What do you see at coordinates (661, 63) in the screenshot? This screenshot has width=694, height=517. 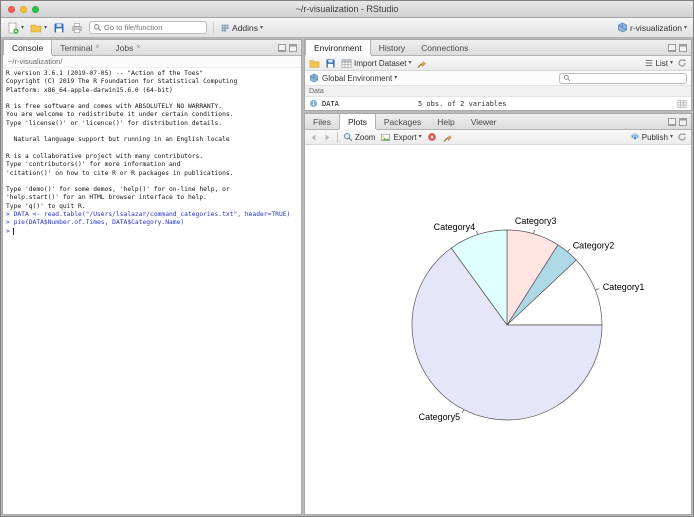 I see `list-view-label: List` at bounding box center [661, 63].